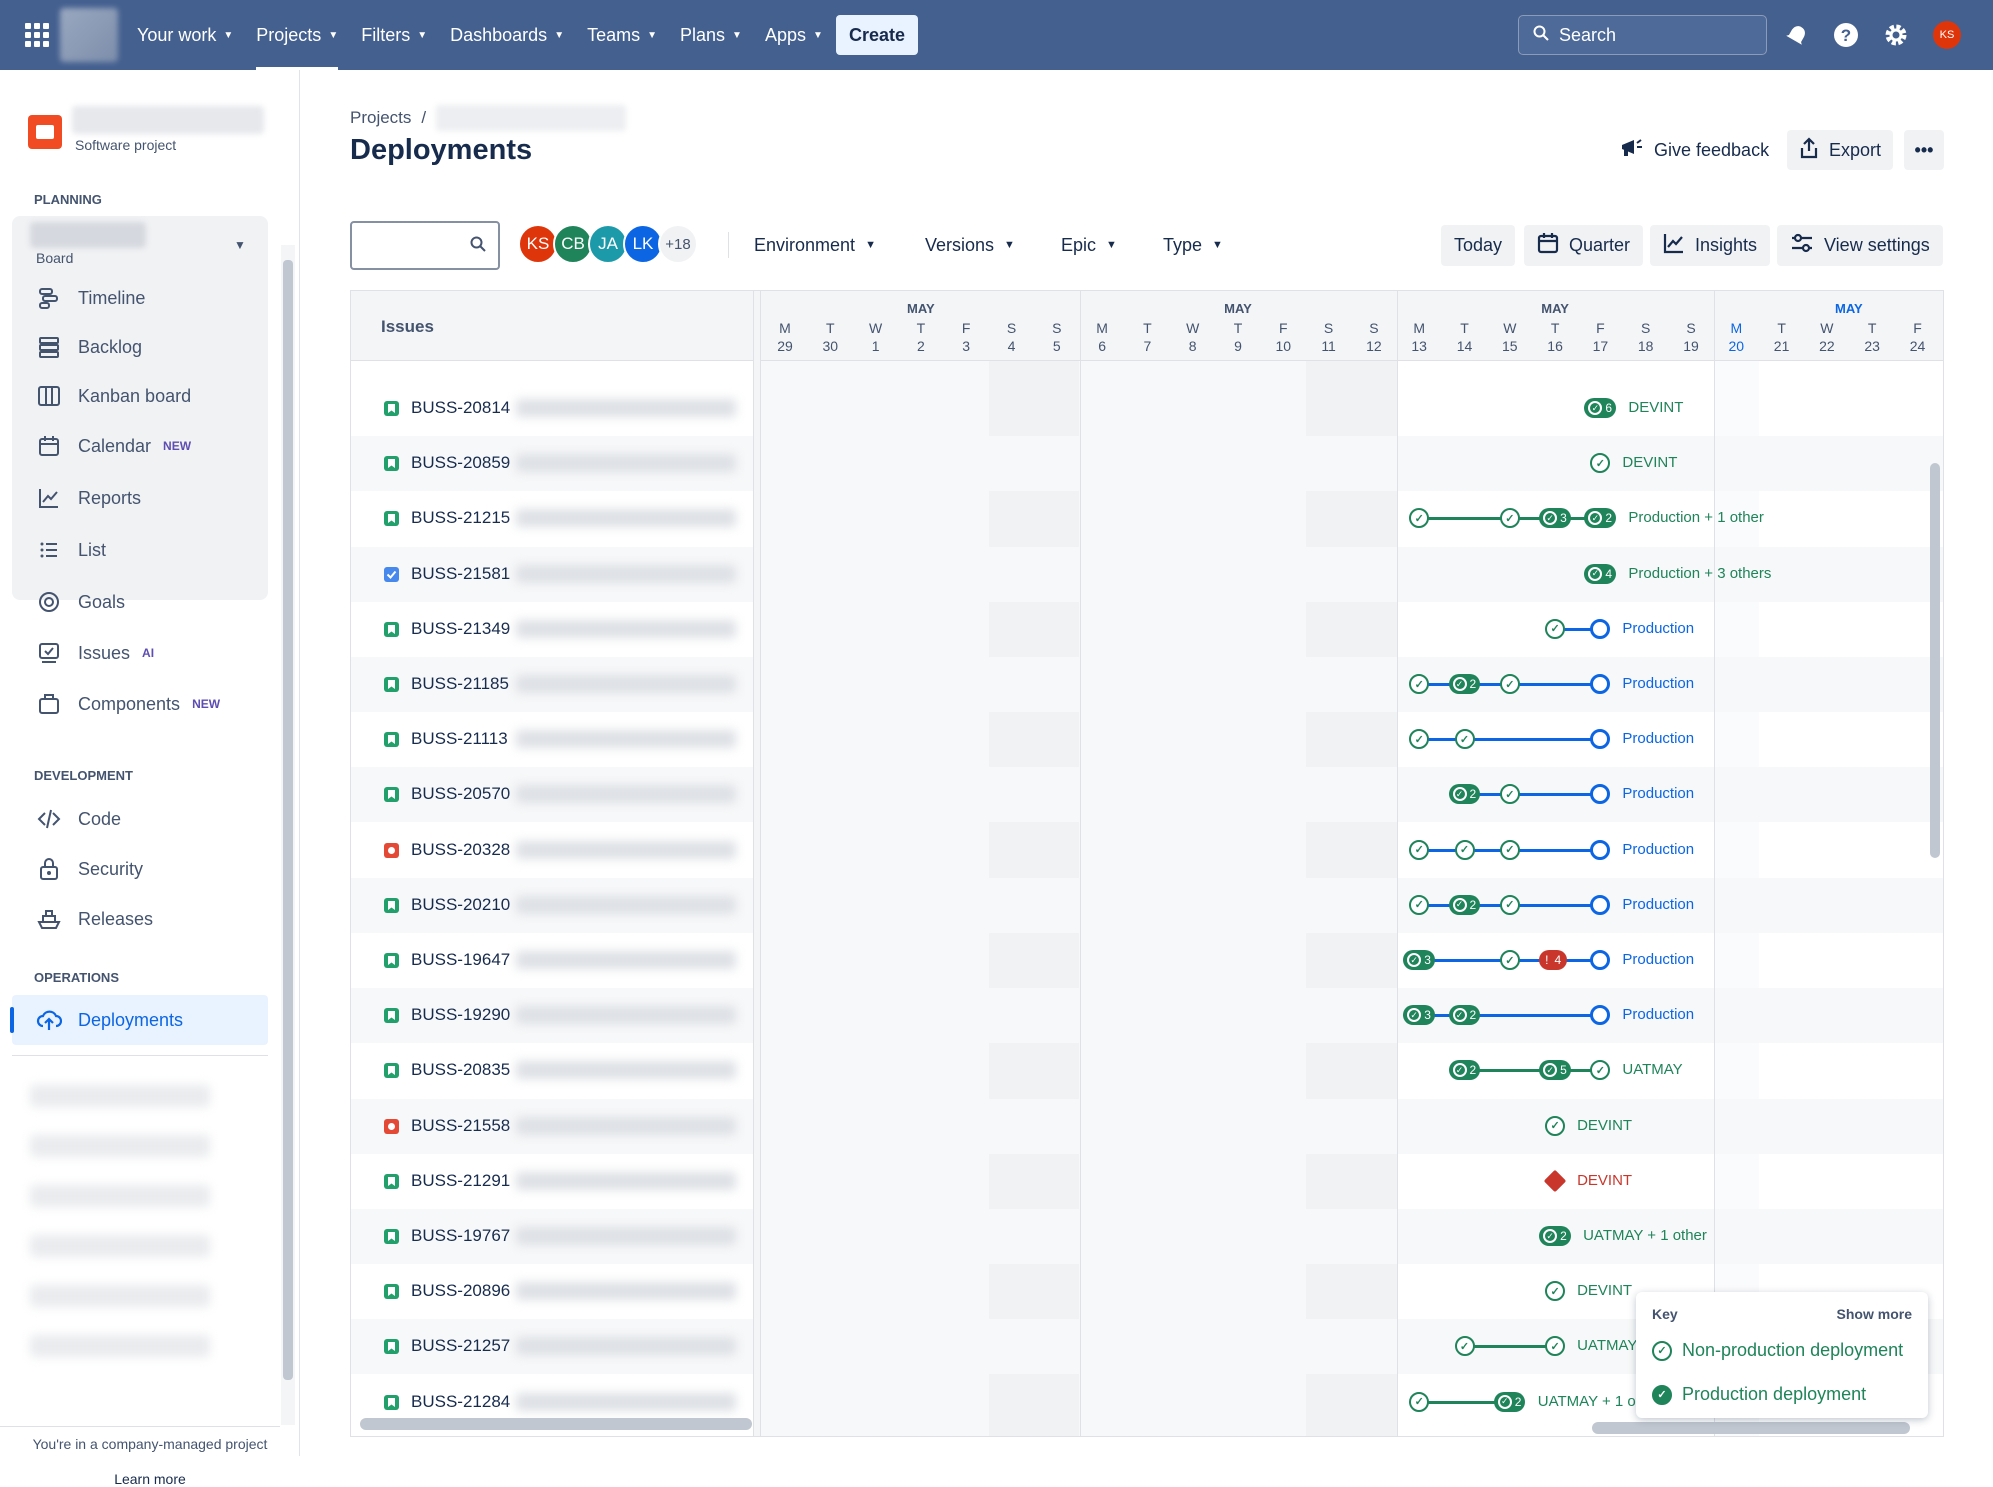  I want to click on issue-key: BUSS-21257, so click(460, 1346).